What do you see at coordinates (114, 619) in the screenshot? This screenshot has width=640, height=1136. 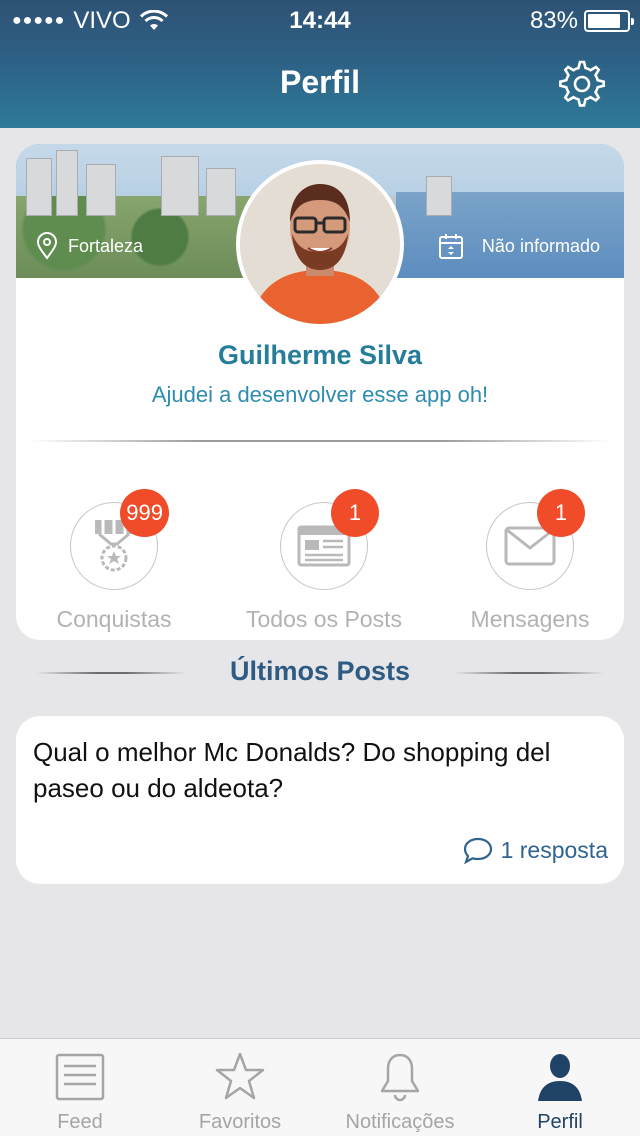 I see `stat-label: Conquistas` at bounding box center [114, 619].